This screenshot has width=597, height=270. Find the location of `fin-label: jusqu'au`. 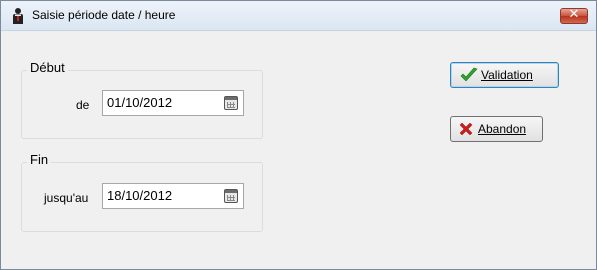

fin-label: jusqu'au is located at coordinates (66, 198).